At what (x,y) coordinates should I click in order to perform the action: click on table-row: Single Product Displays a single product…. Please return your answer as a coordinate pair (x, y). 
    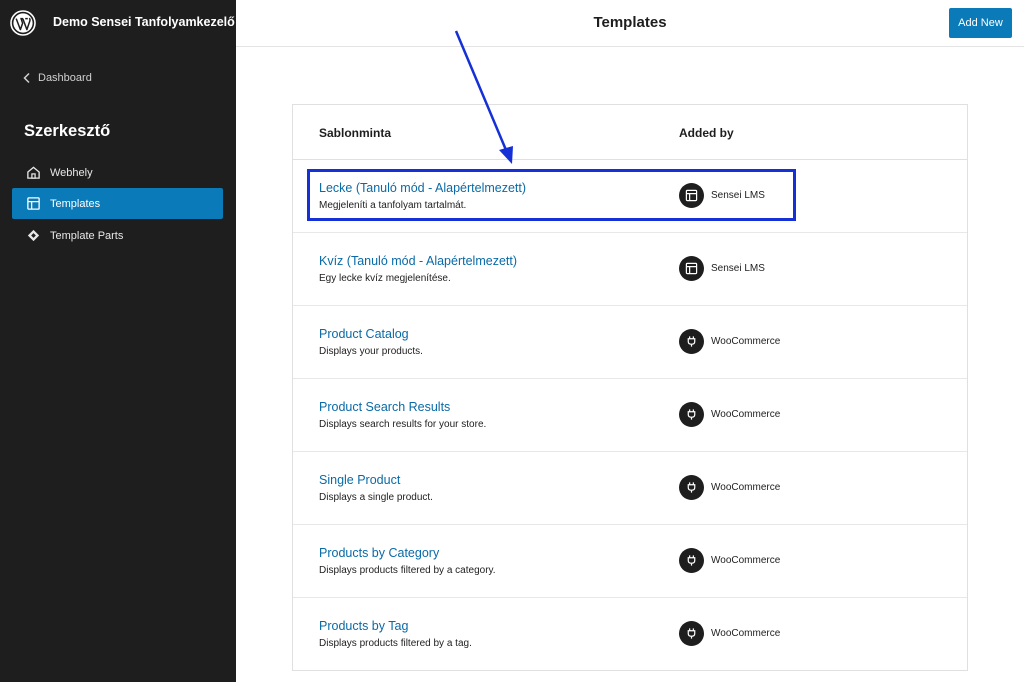
    Looking at the image, I should click on (630, 488).